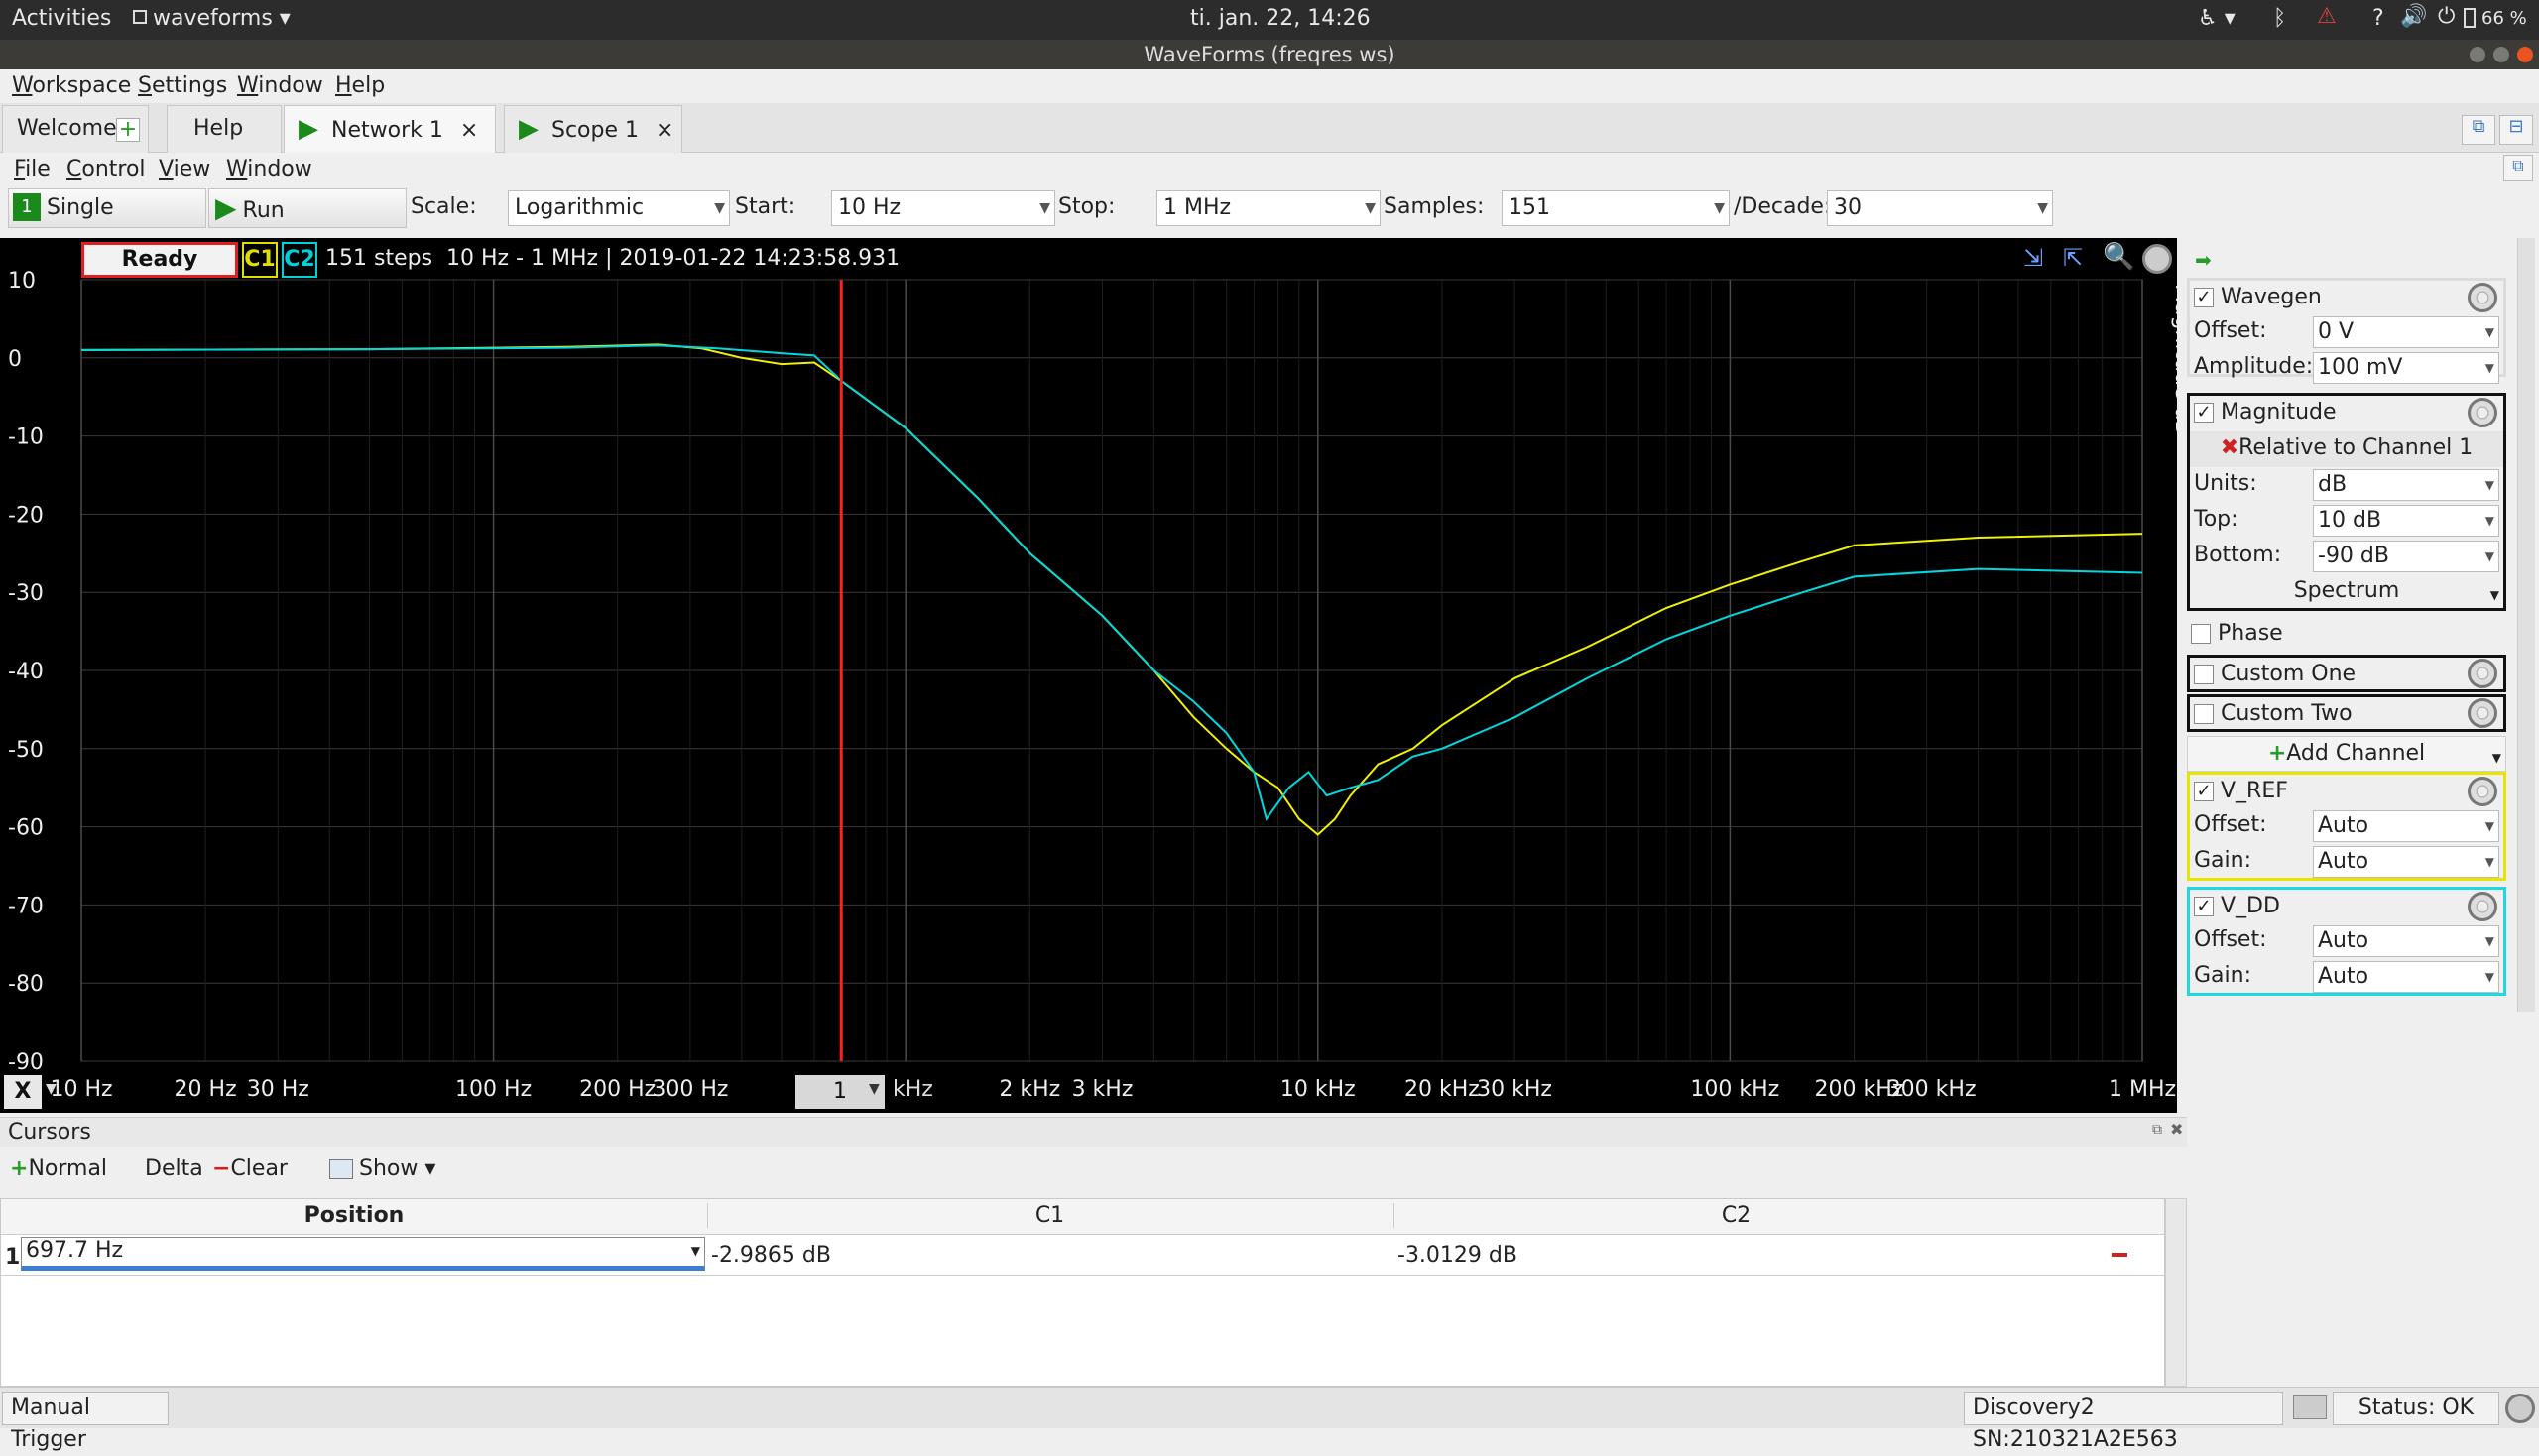 Image resolution: width=2539 pixels, height=1456 pixels. Describe the element at coordinates (15, 359) in the screenshot. I see `y-tick-label: 0` at that location.